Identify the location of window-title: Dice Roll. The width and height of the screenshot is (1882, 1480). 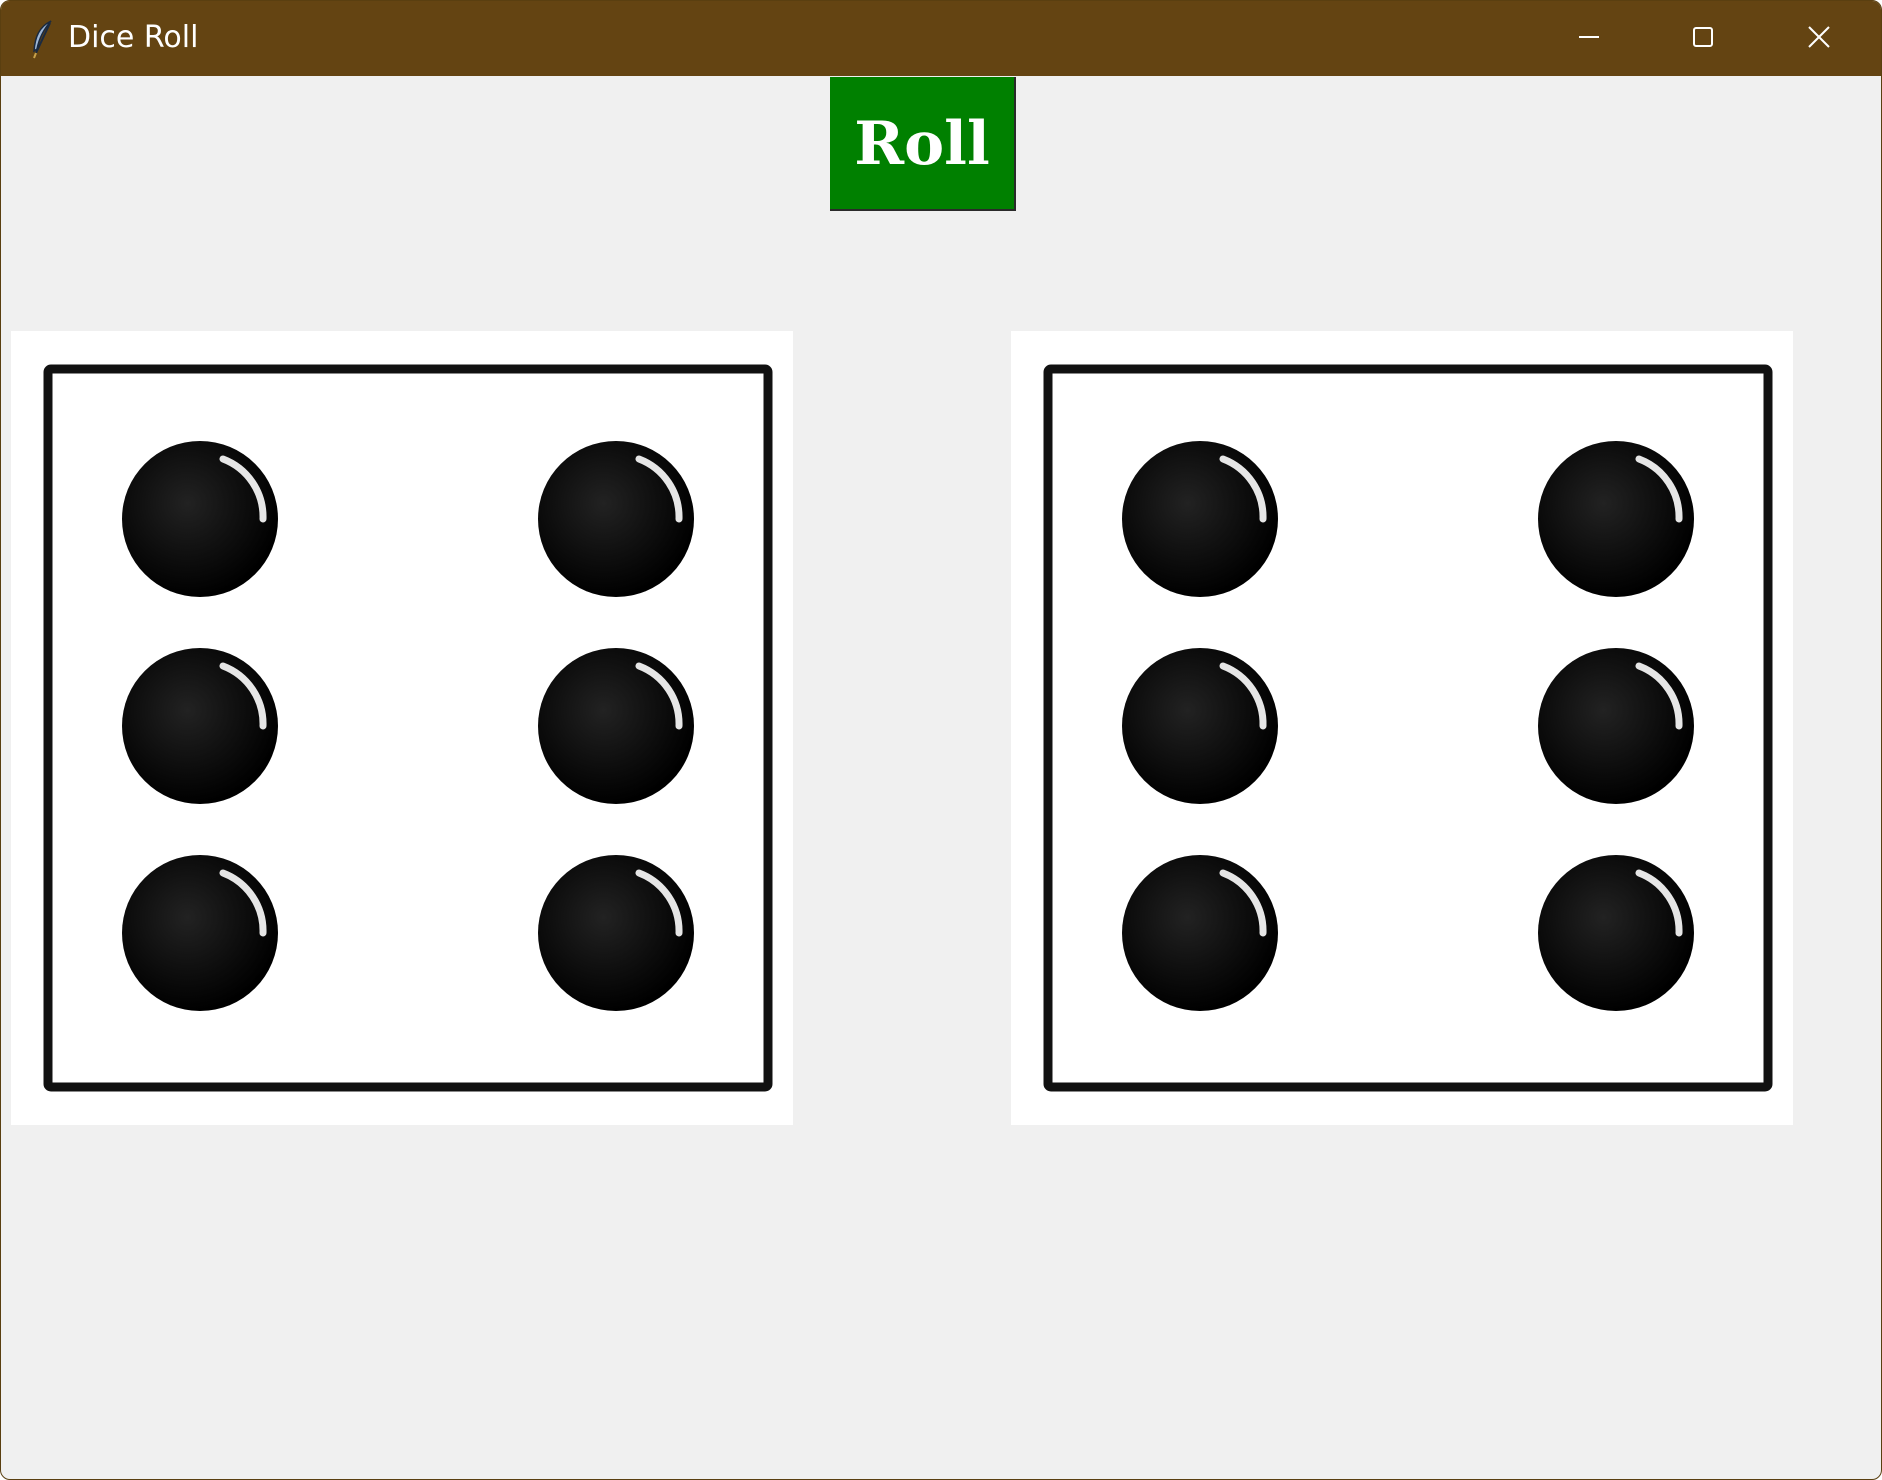
(133, 37).